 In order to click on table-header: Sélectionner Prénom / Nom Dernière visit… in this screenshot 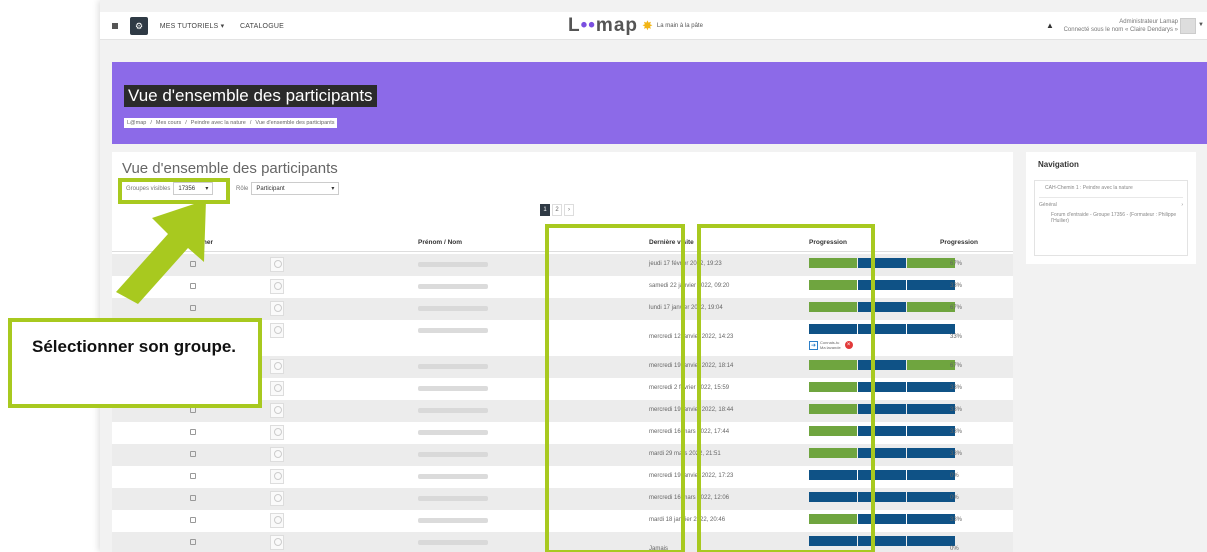, I will do `click(562, 243)`.